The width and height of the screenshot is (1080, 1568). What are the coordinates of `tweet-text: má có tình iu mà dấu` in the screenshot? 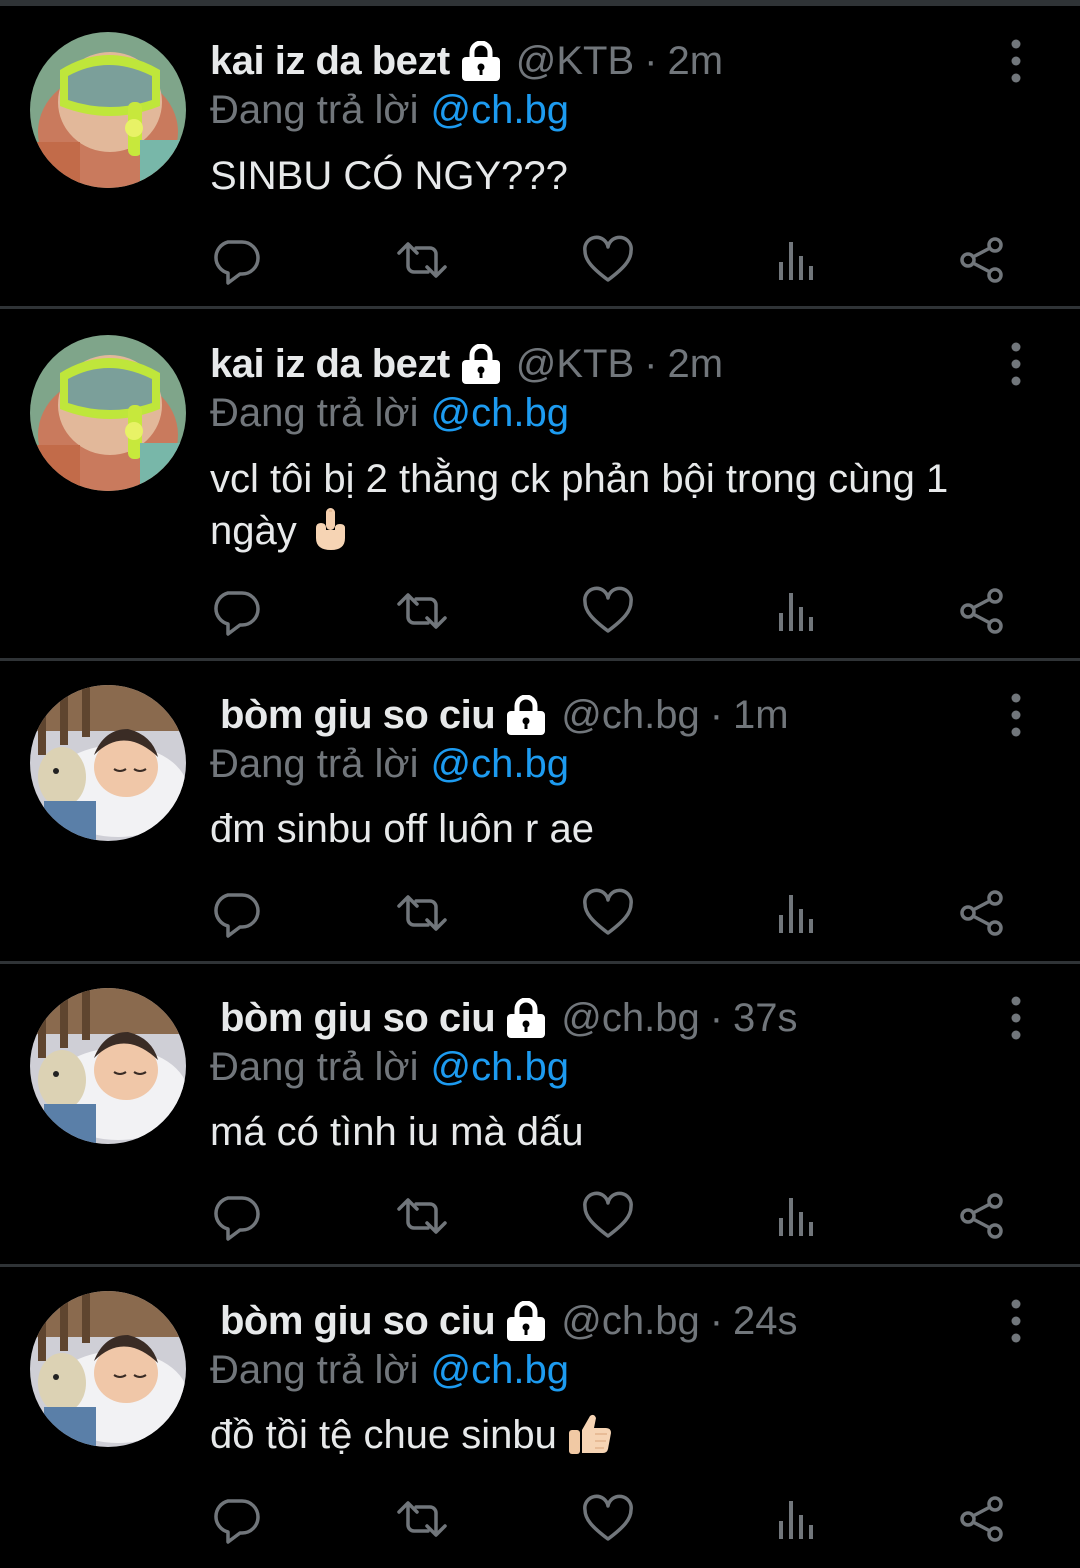 It's located at (620, 1132).